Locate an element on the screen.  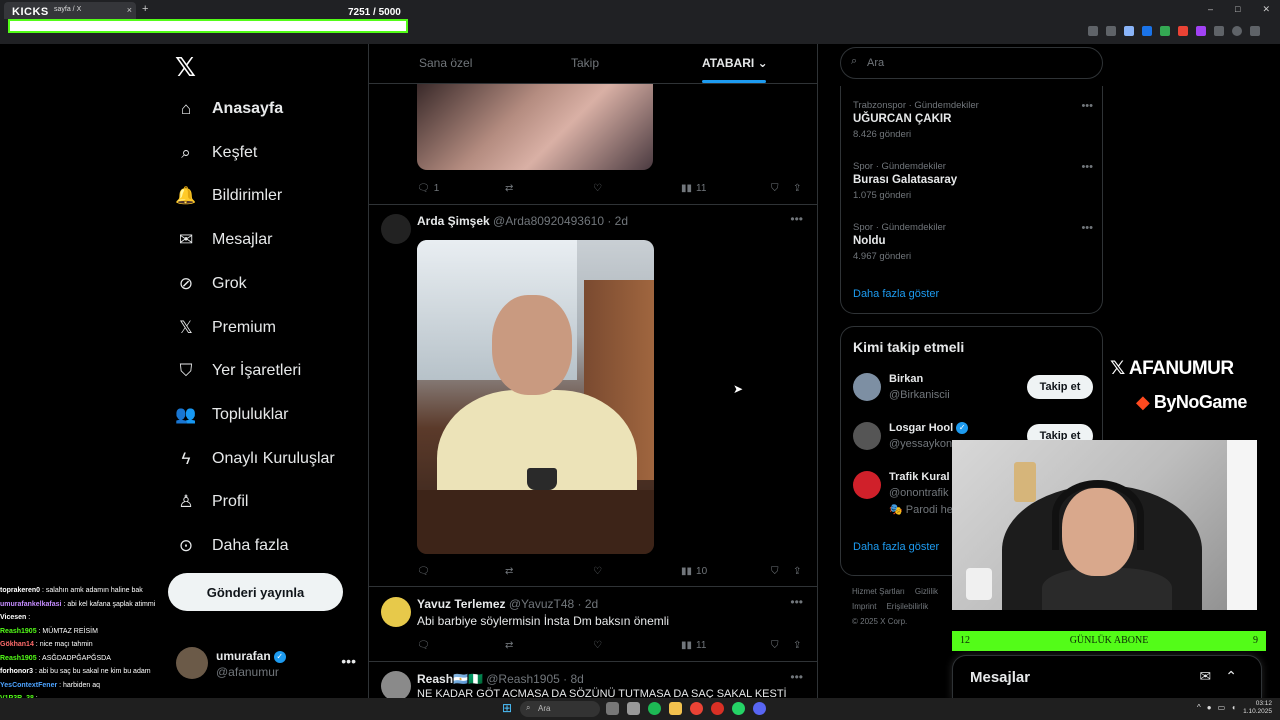
taskbar-search: ⌕ Ara is located at coordinates (560, 709).